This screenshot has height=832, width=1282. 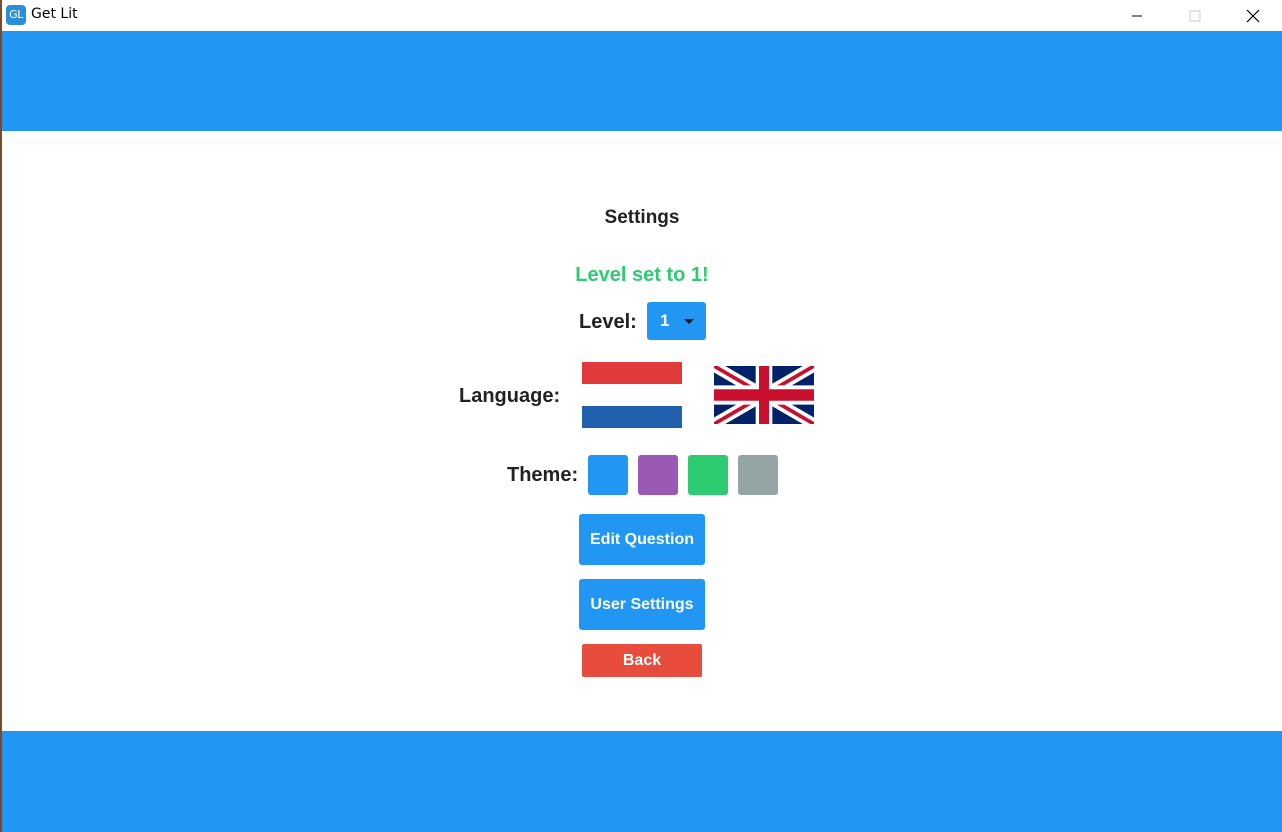 What do you see at coordinates (543, 475) in the screenshot?
I see `theme-label: Theme:` at bounding box center [543, 475].